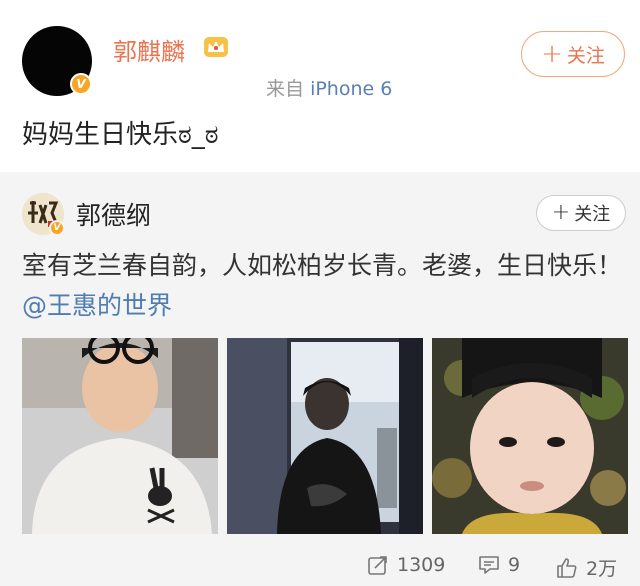 The image size is (640, 586). I want to click on post-source: 来自 iPhone 6, so click(329, 87).